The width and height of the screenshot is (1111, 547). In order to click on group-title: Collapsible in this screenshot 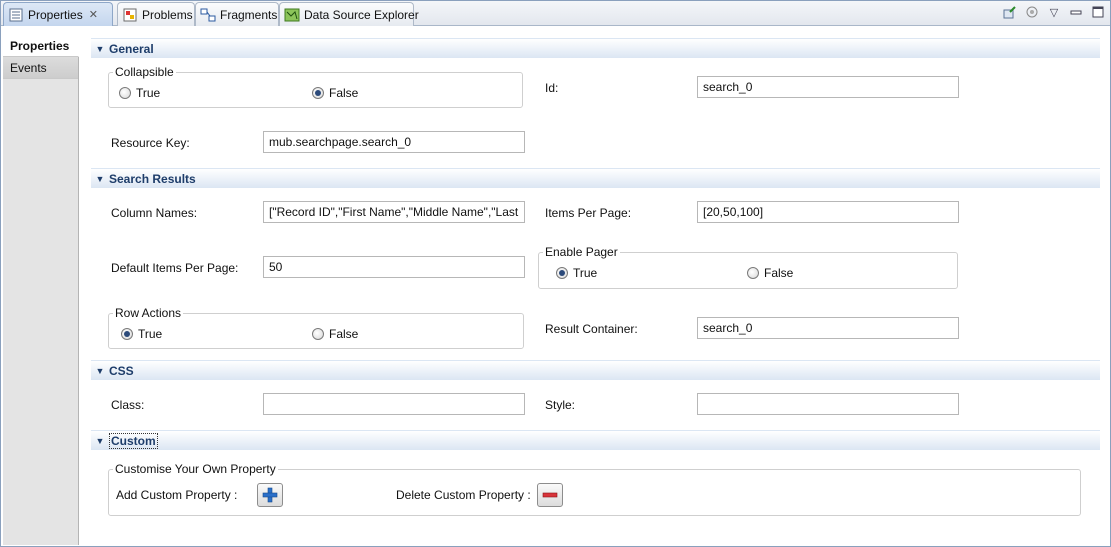, I will do `click(144, 72)`.